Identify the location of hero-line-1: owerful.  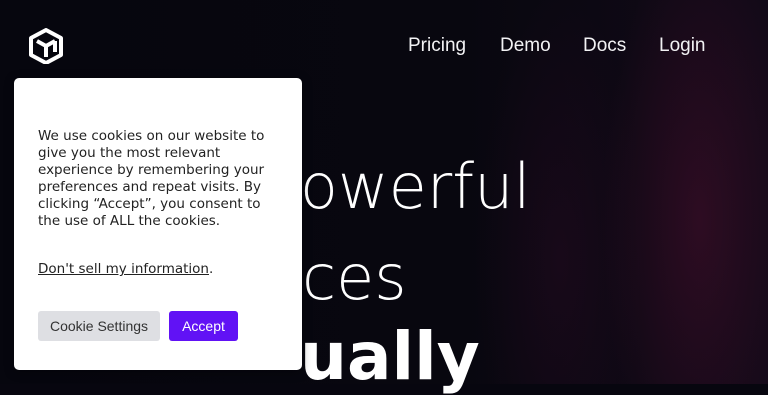
(415, 186).